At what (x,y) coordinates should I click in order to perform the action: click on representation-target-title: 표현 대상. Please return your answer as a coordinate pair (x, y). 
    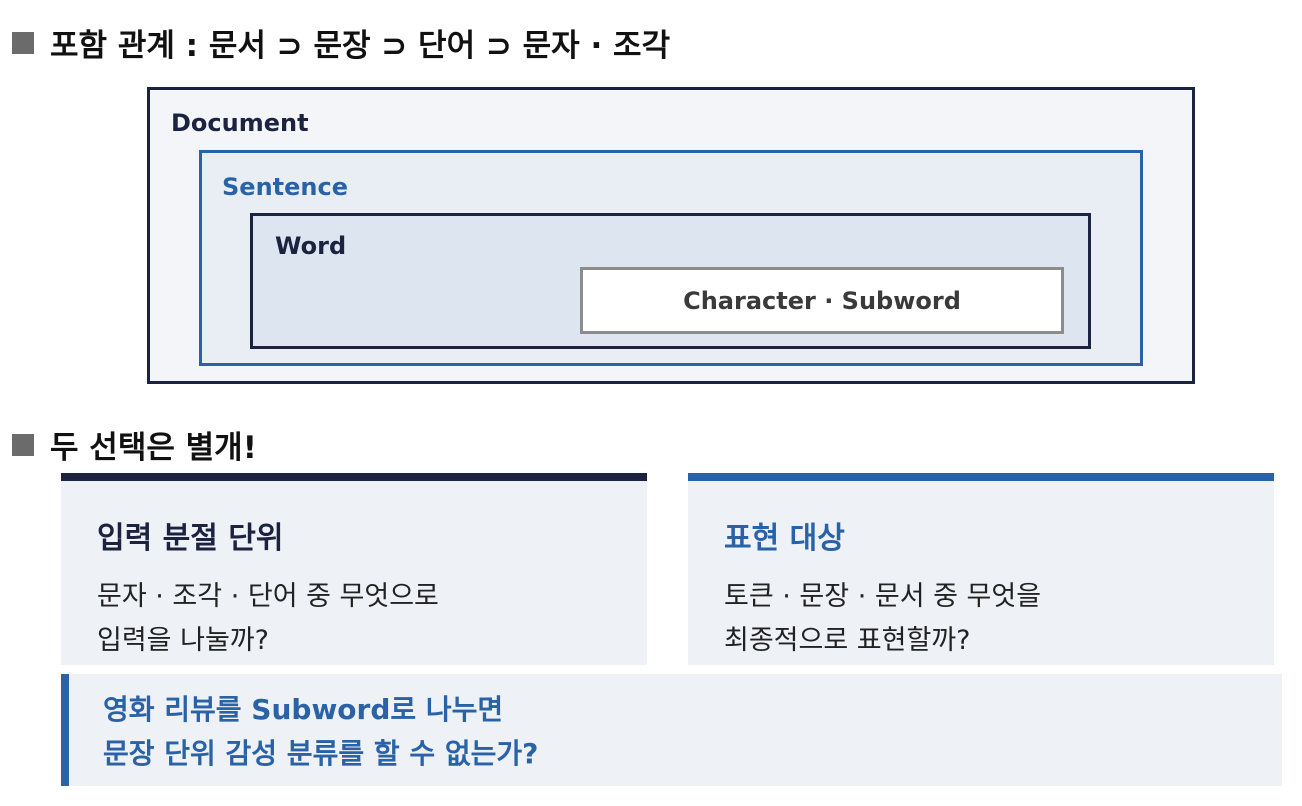
    Looking at the image, I should click on (784, 538).